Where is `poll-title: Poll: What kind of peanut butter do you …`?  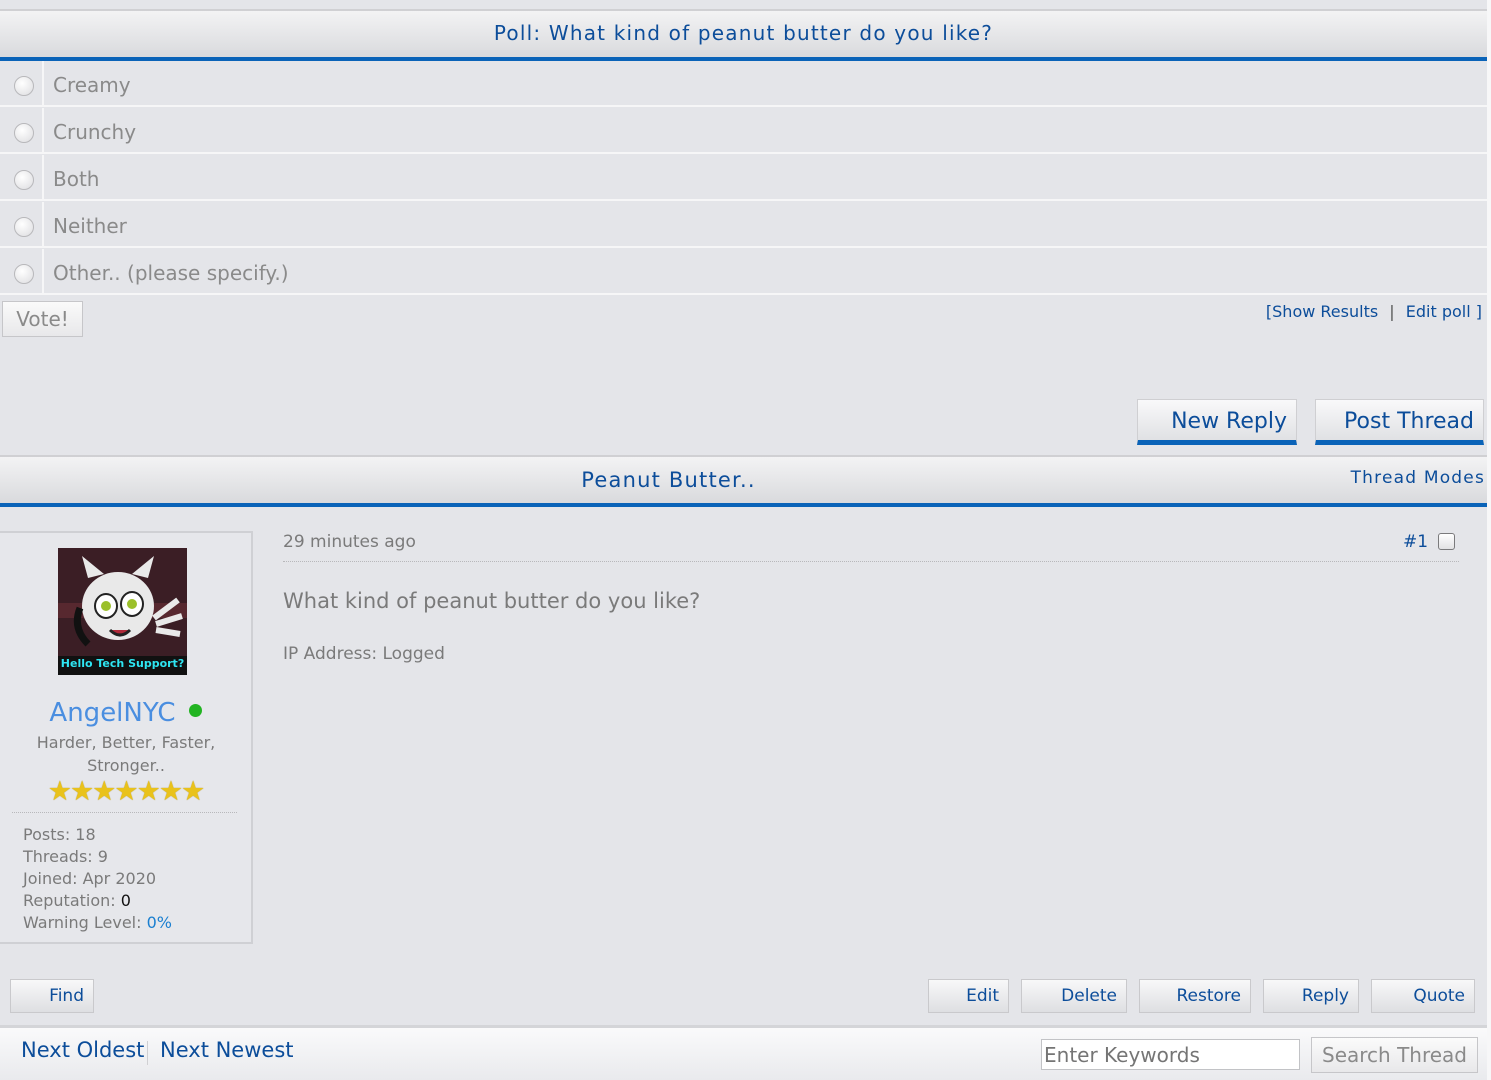
poll-title: Poll: What kind of peanut butter do you … is located at coordinates (743, 33).